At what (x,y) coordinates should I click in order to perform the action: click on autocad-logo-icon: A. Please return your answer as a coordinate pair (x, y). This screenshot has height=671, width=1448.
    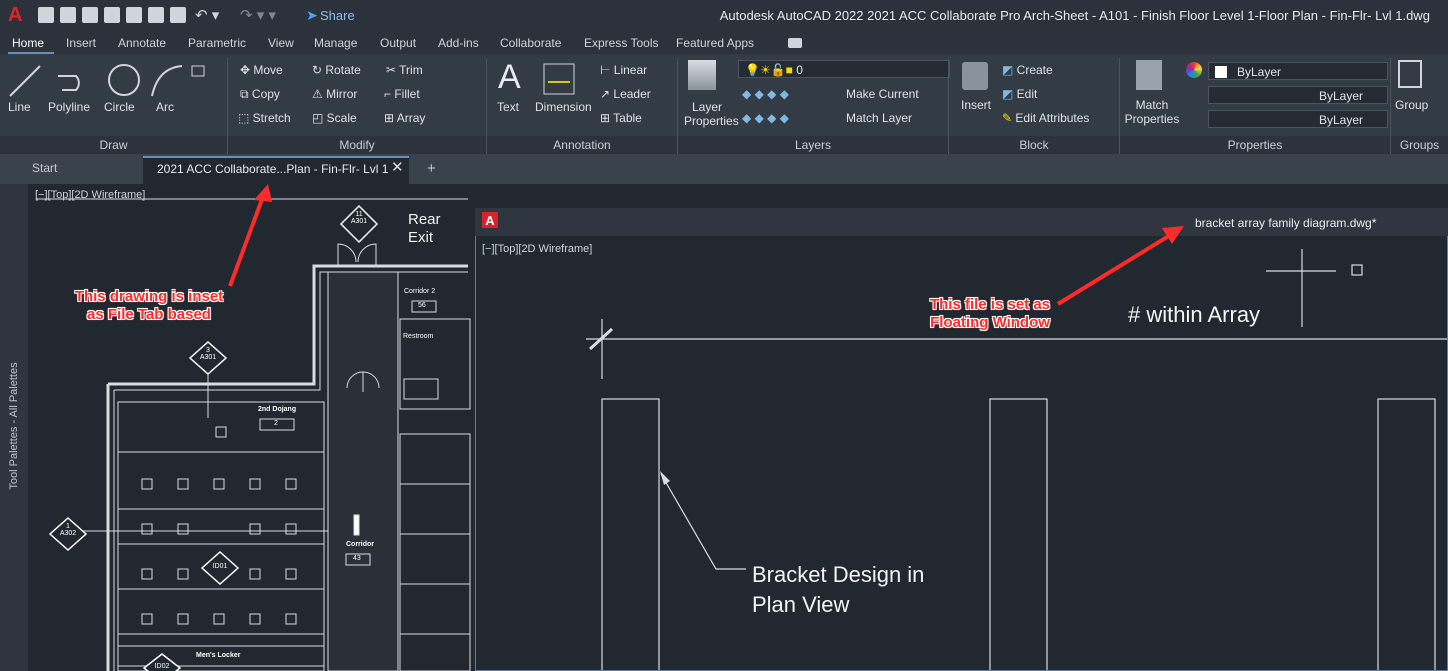
    Looking at the image, I should click on (15, 15).